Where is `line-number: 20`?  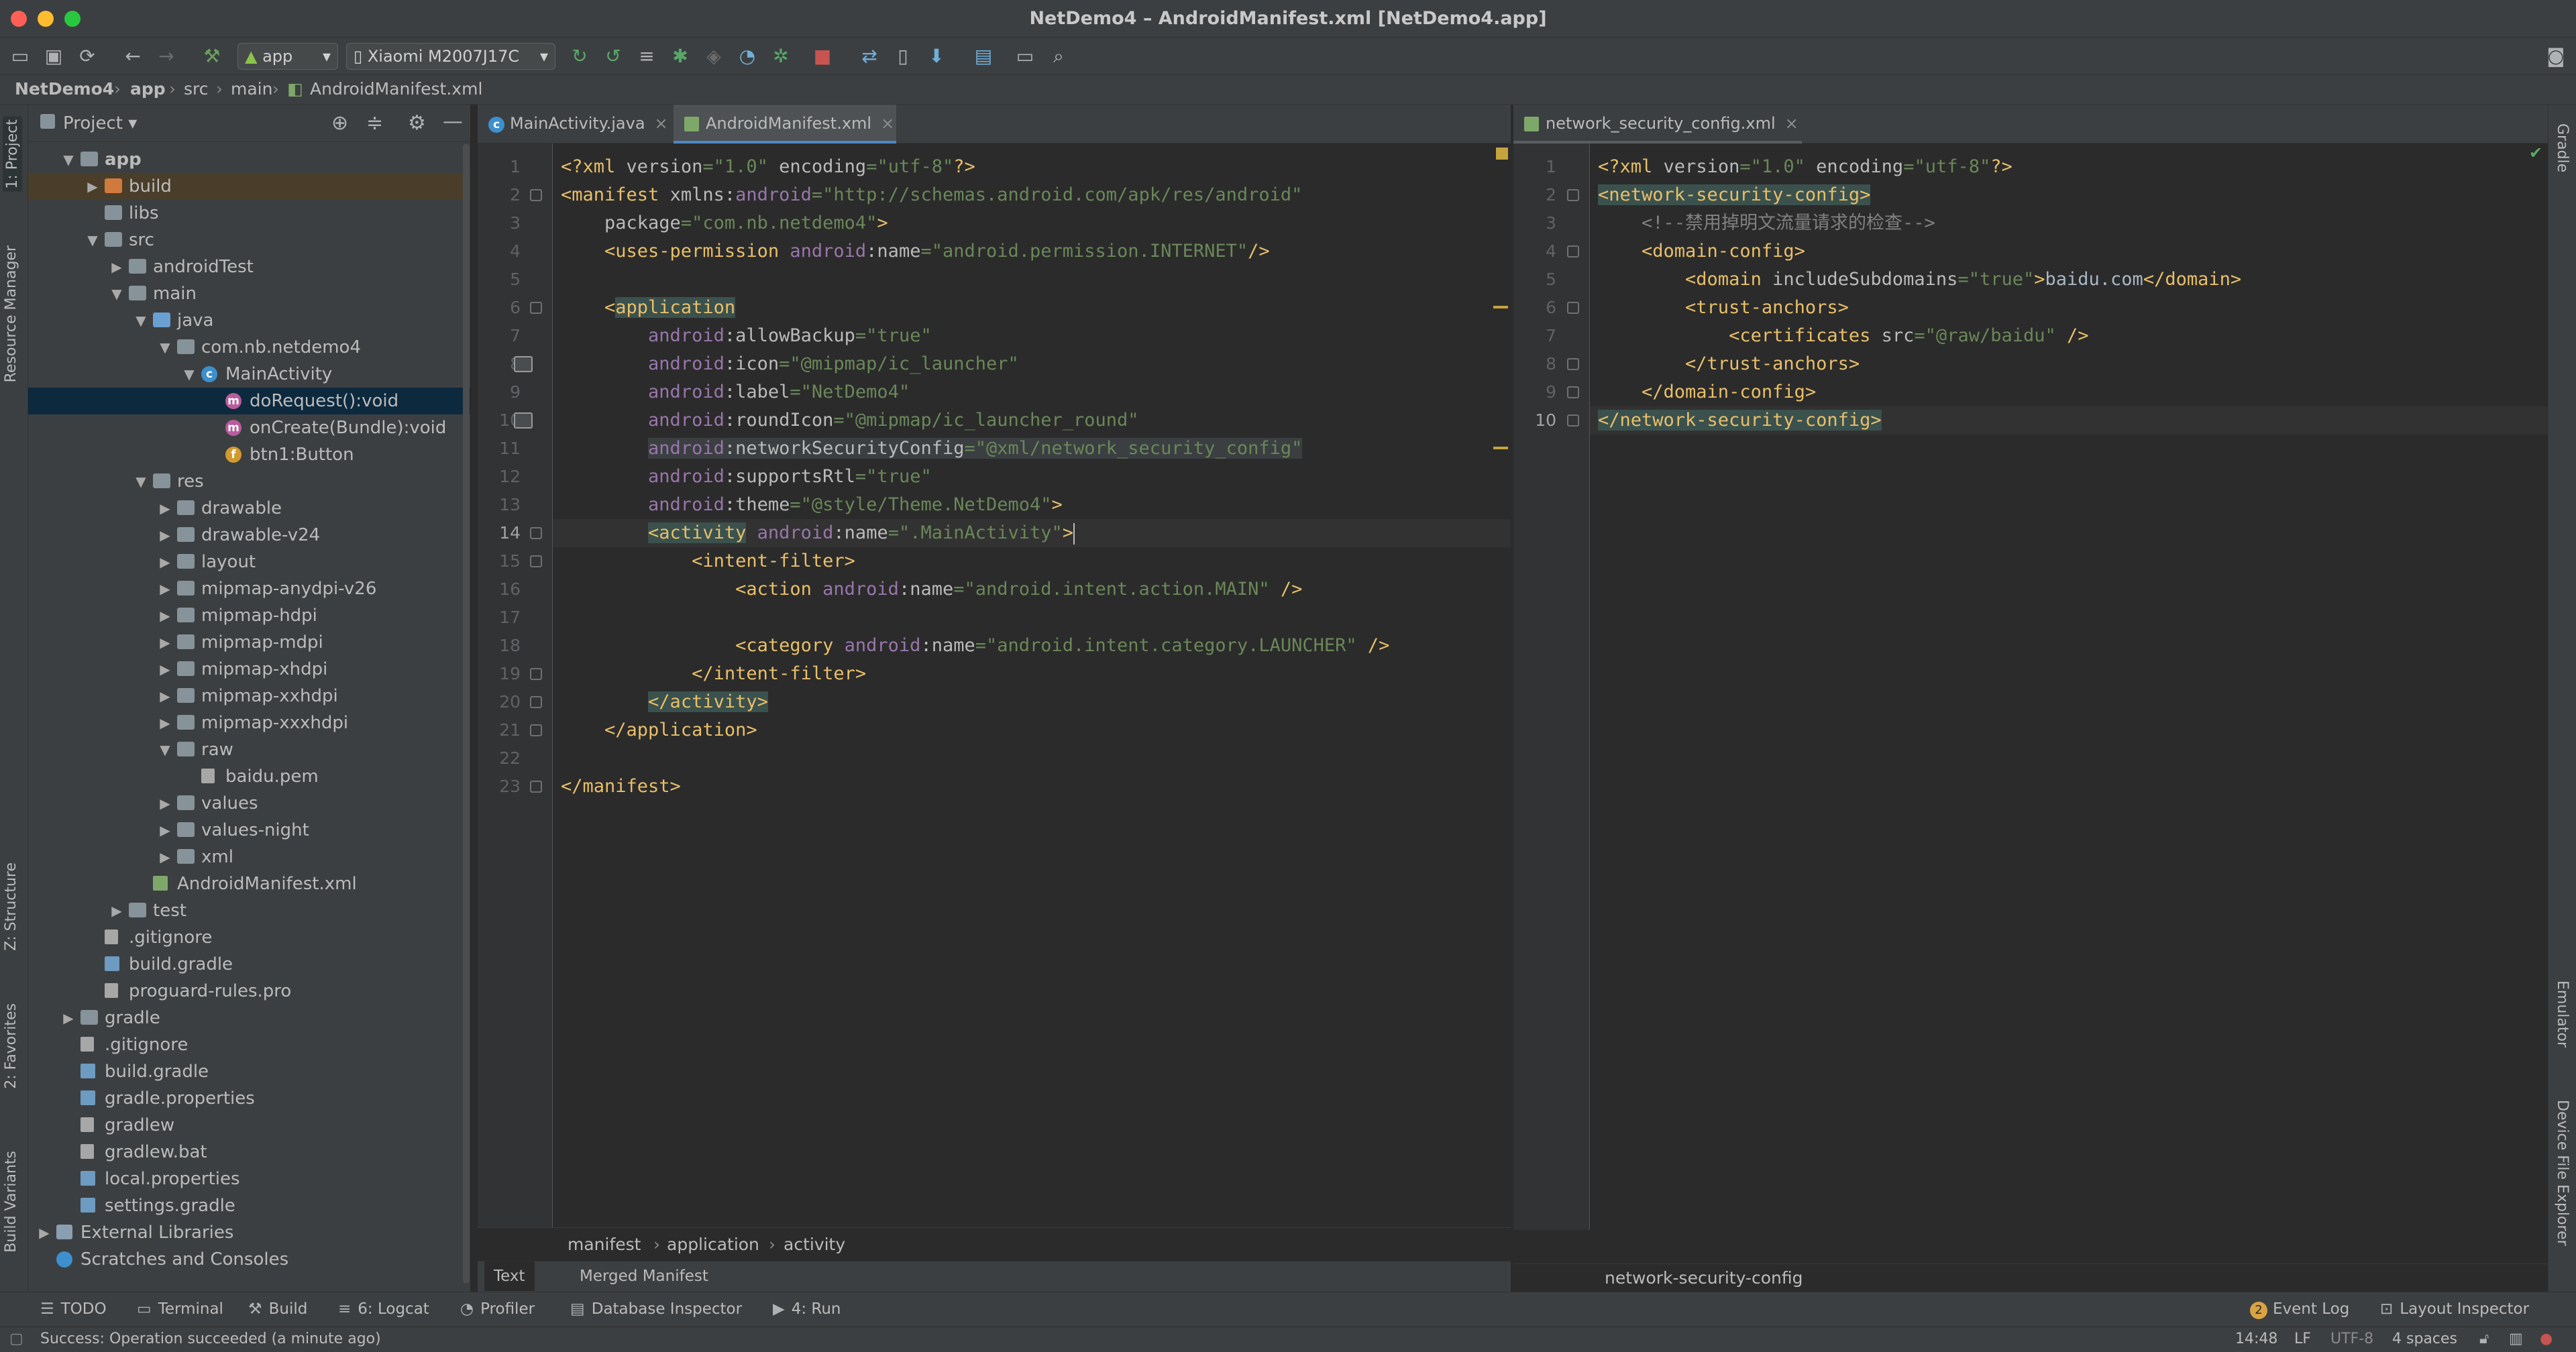
line-number: 20 is located at coordinates (500, 702).